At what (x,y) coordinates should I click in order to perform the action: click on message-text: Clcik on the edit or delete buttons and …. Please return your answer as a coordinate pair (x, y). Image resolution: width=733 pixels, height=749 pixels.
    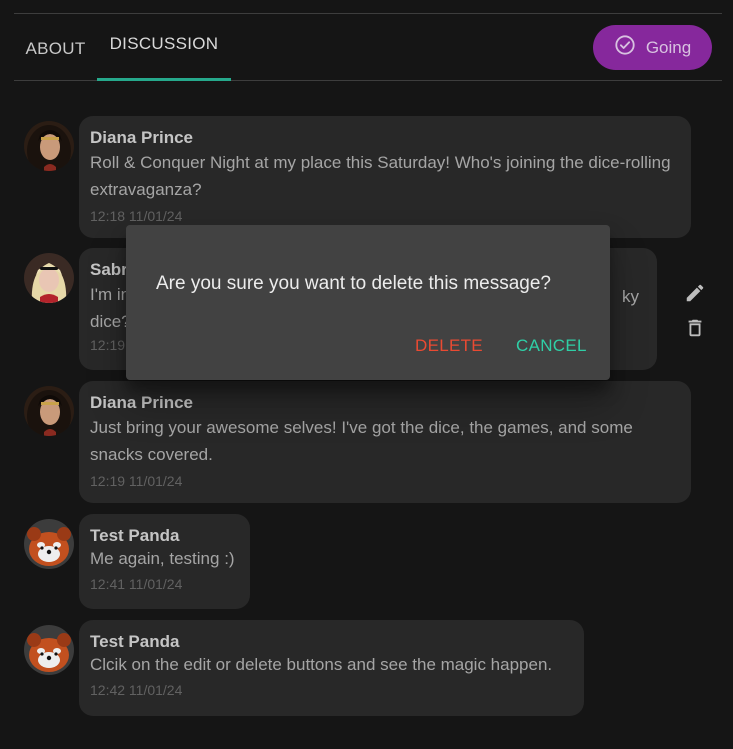
    Looking at the image, I should click on (321, 664).